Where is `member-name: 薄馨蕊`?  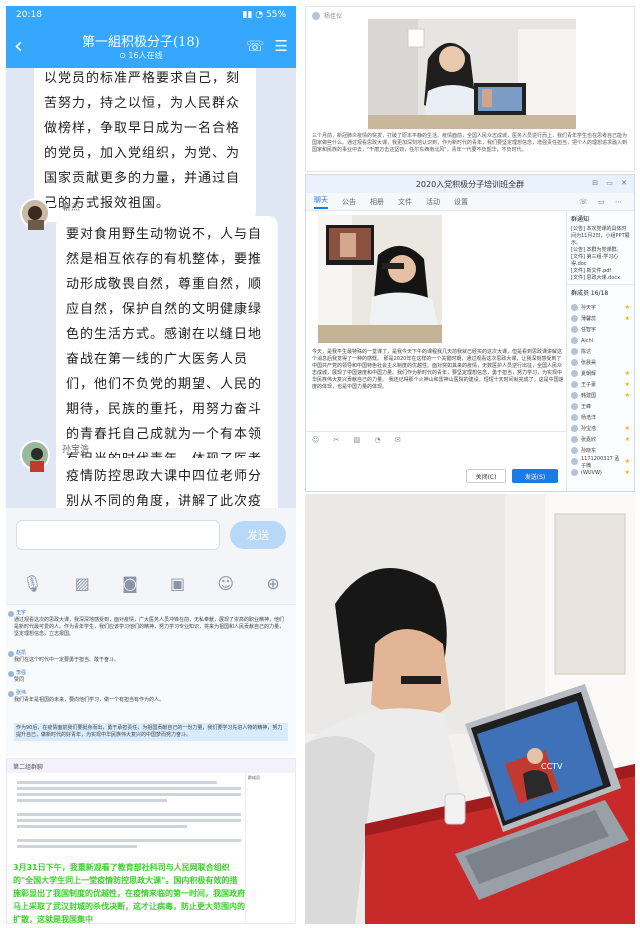 member-name: 薄馨蕊 is located at coordinates (589, 319).